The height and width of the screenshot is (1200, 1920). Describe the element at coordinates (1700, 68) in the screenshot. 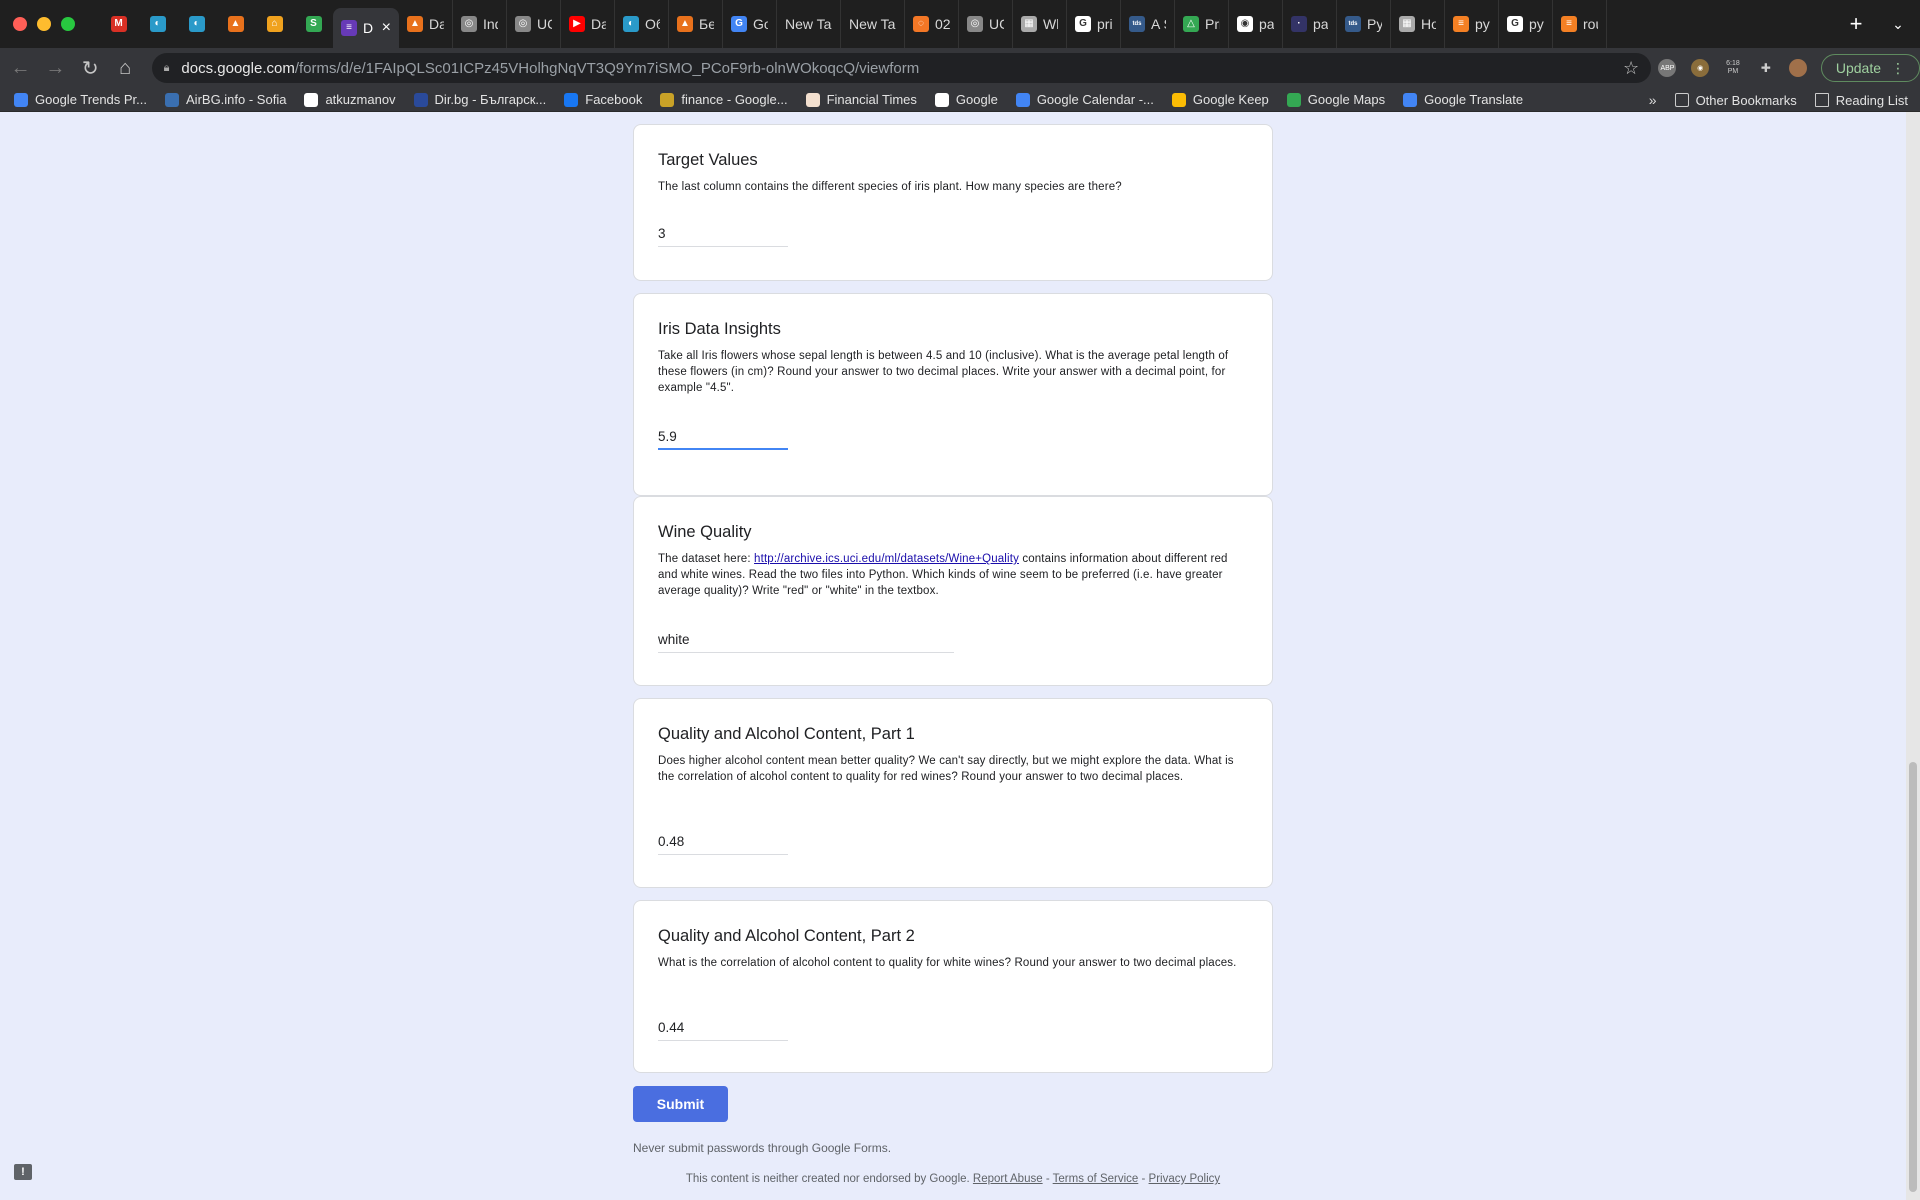

I see `extension-icon: ◉` at that location.